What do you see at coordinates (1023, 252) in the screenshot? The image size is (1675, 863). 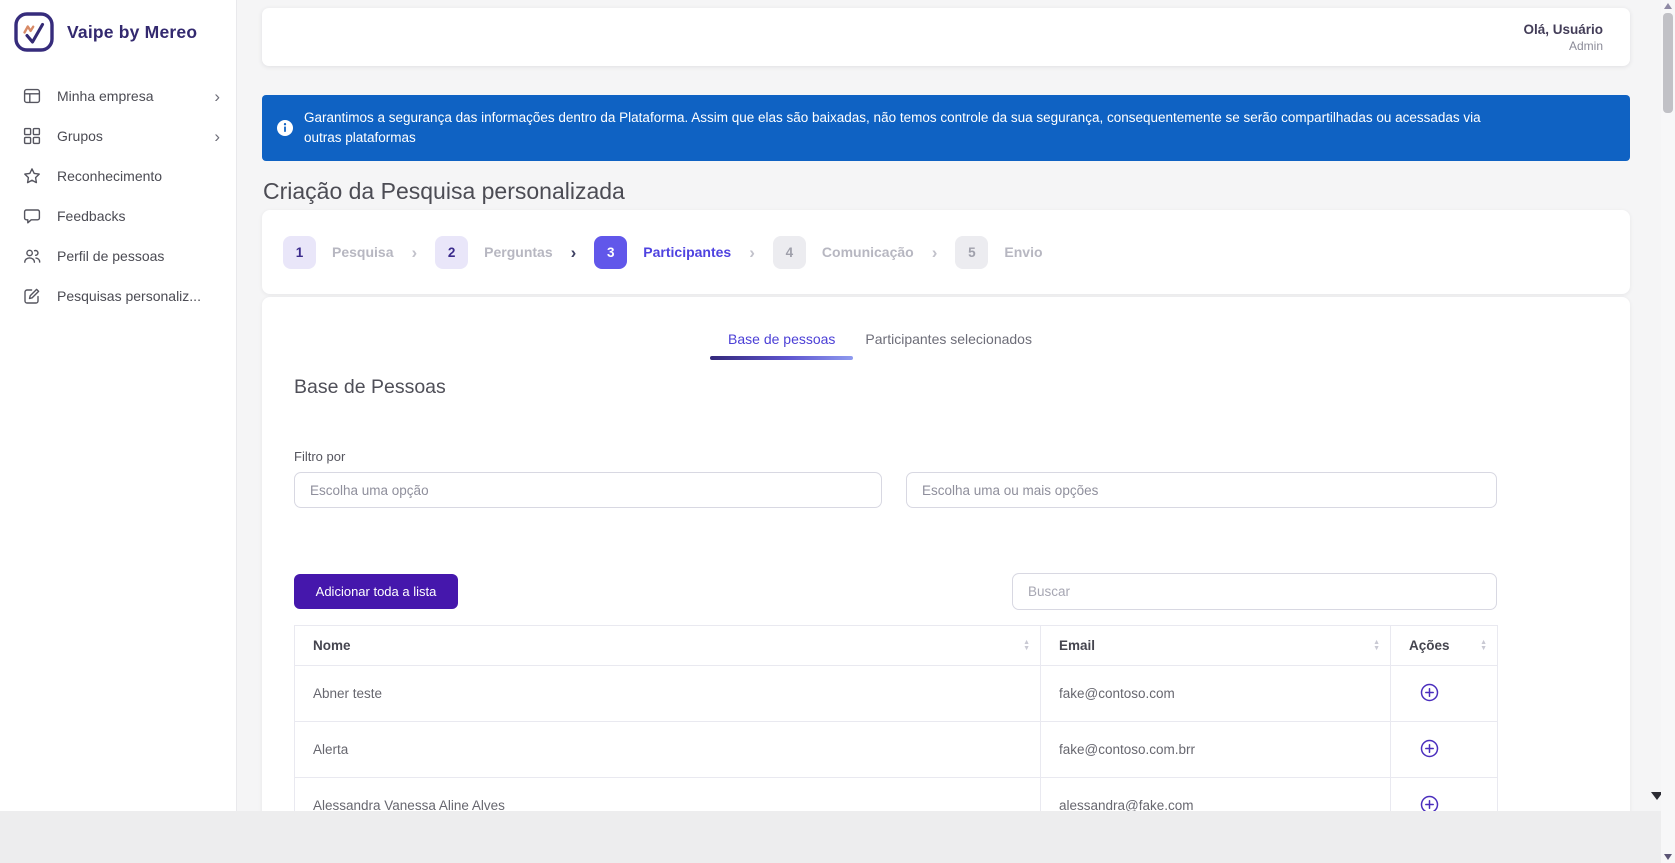 I see `step-label-envio: Envio` at bounding box center [1023, 252].